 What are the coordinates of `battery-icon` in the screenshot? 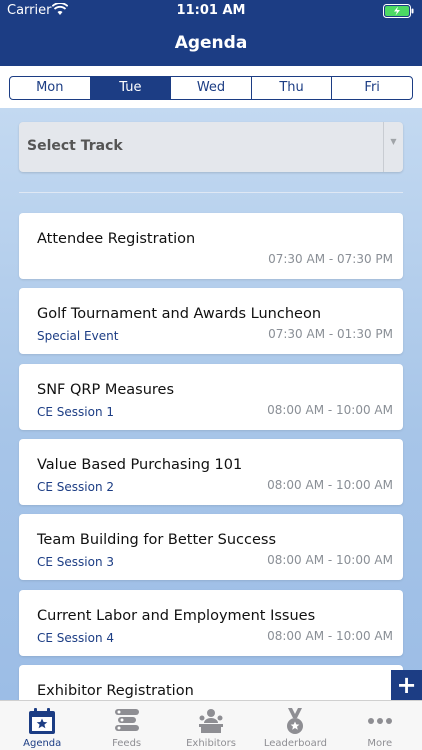 It's located at (398, 11).